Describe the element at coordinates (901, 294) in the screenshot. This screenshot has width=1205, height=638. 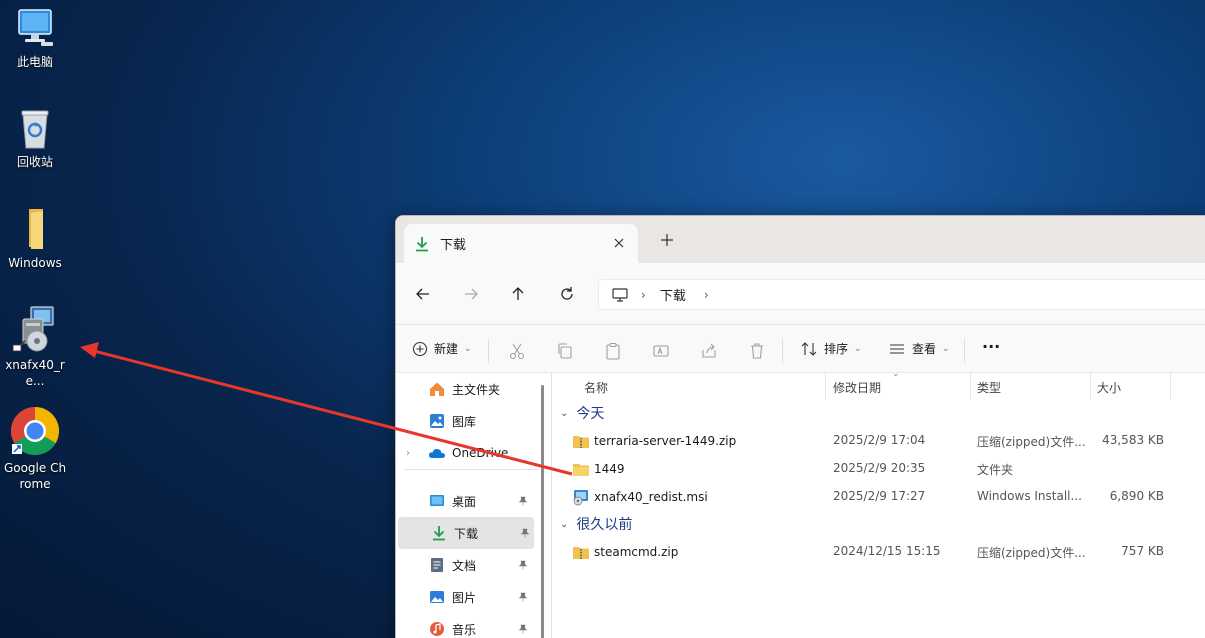
I see `address-bar: › 下载 ›` at that location.